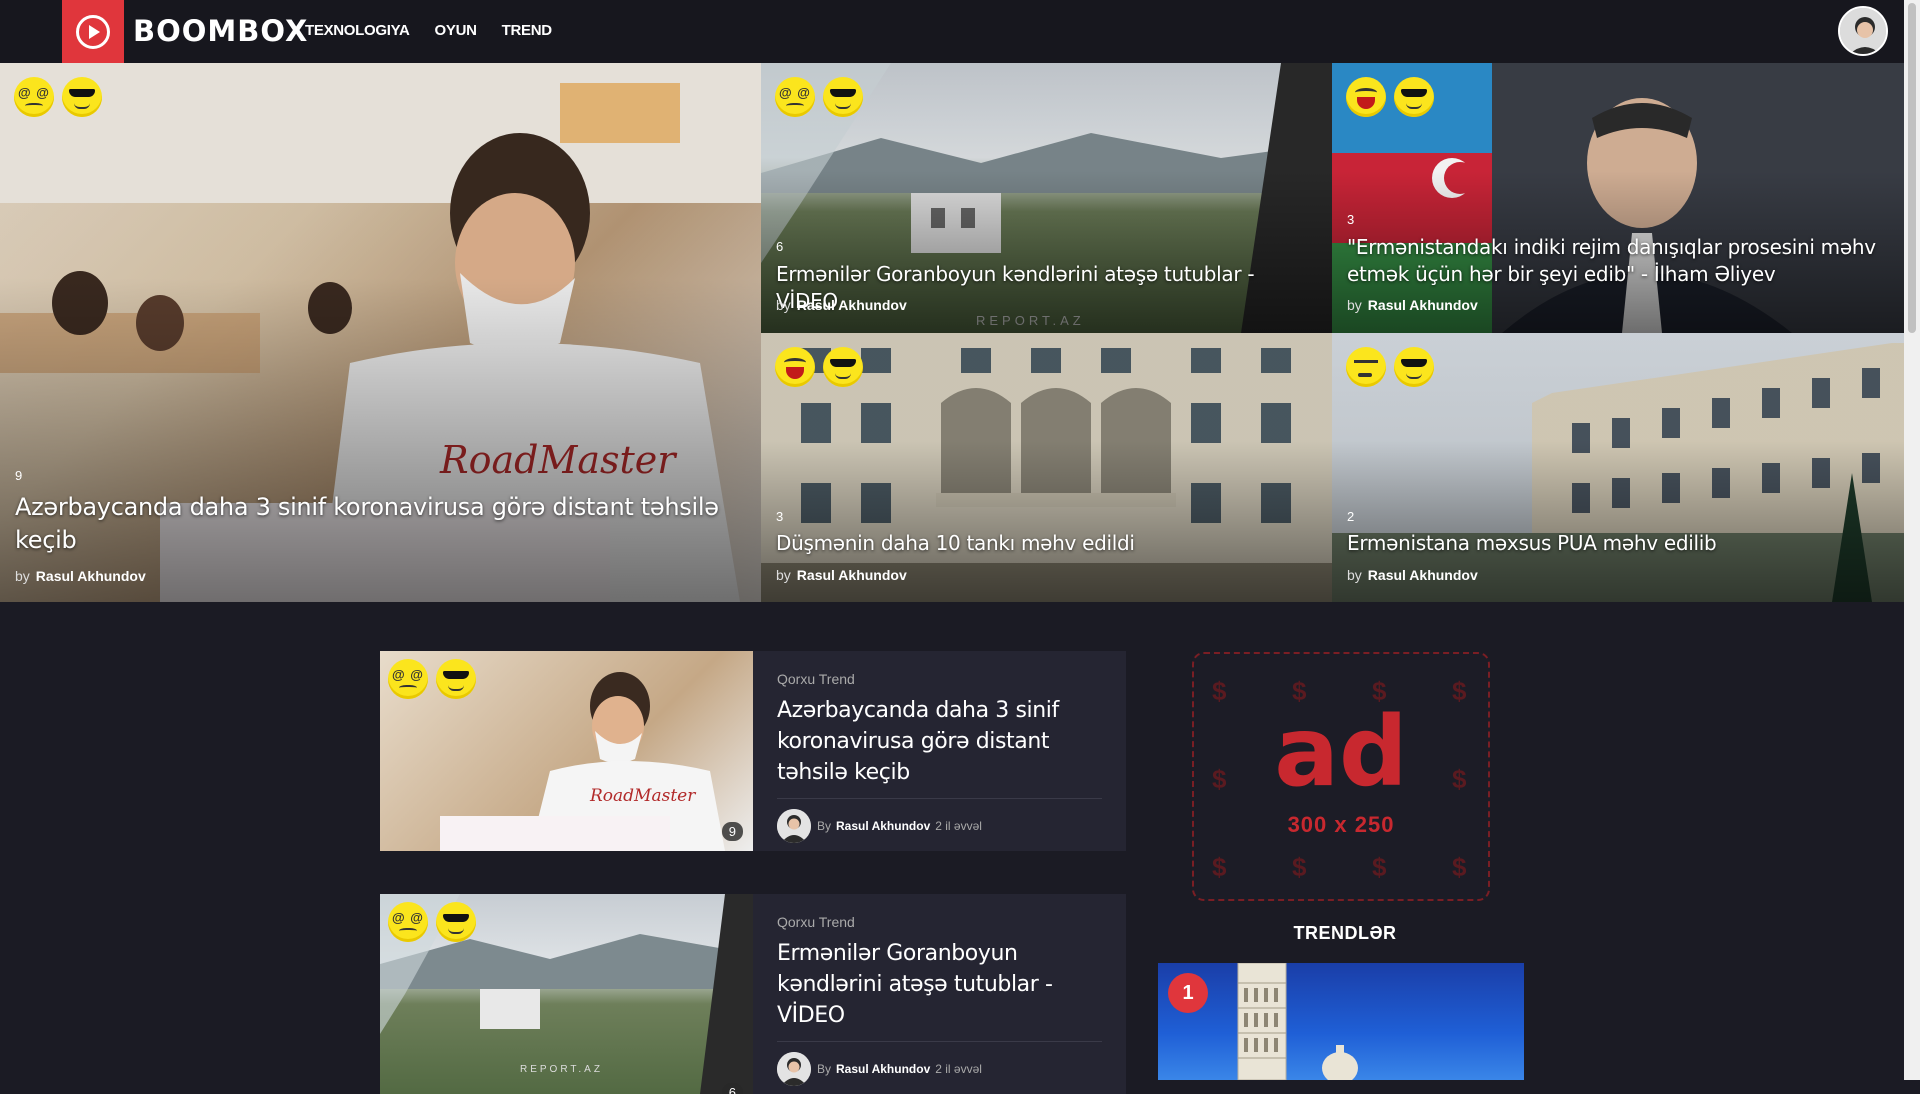 This screenshot has width=1920, height=1094. Describe the element at coordinates (1351, 516) in the screenshot. I see `share-count: 2` at that location.